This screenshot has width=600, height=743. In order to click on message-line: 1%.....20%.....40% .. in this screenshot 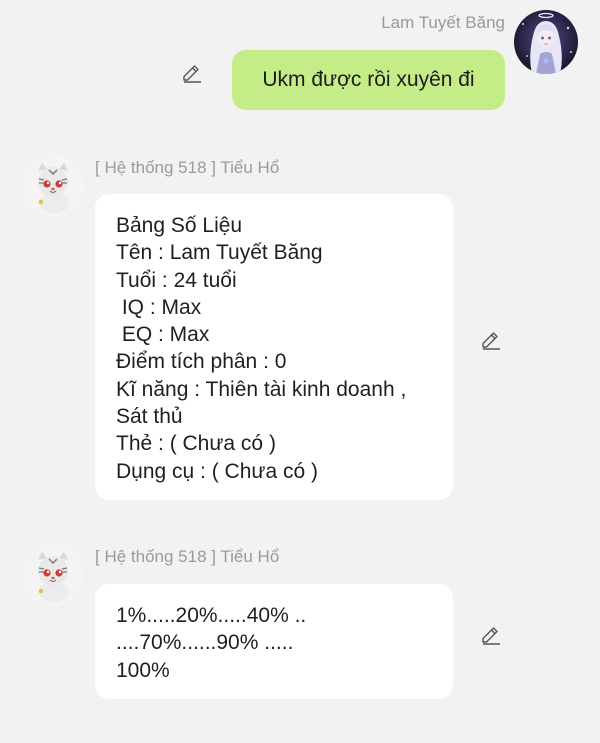, I will do `click(211, 615)`.